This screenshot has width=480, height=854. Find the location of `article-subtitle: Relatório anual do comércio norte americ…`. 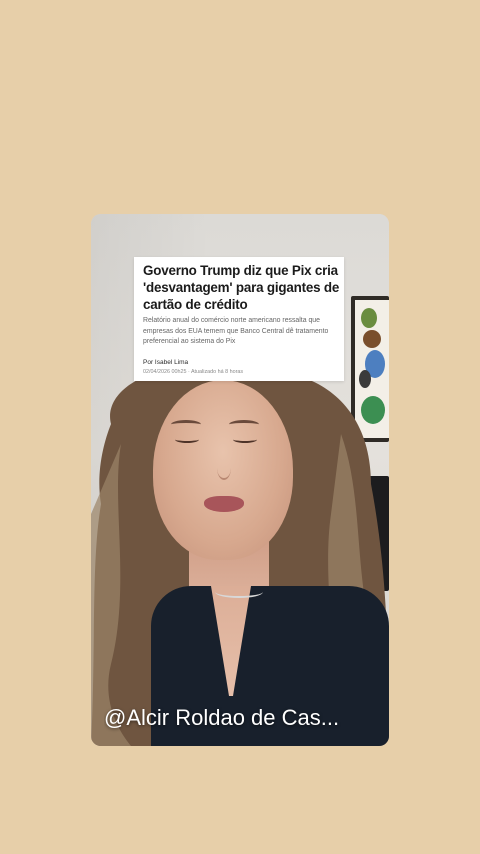

article-subtitle: Relatório anual do comércio norte americ… is located at coordinates (236, 331).